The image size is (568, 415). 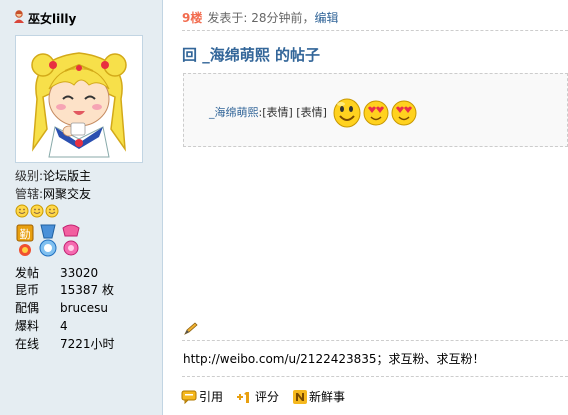 I want to click on level-value: 论坛版主, so click(x=67, y=176).